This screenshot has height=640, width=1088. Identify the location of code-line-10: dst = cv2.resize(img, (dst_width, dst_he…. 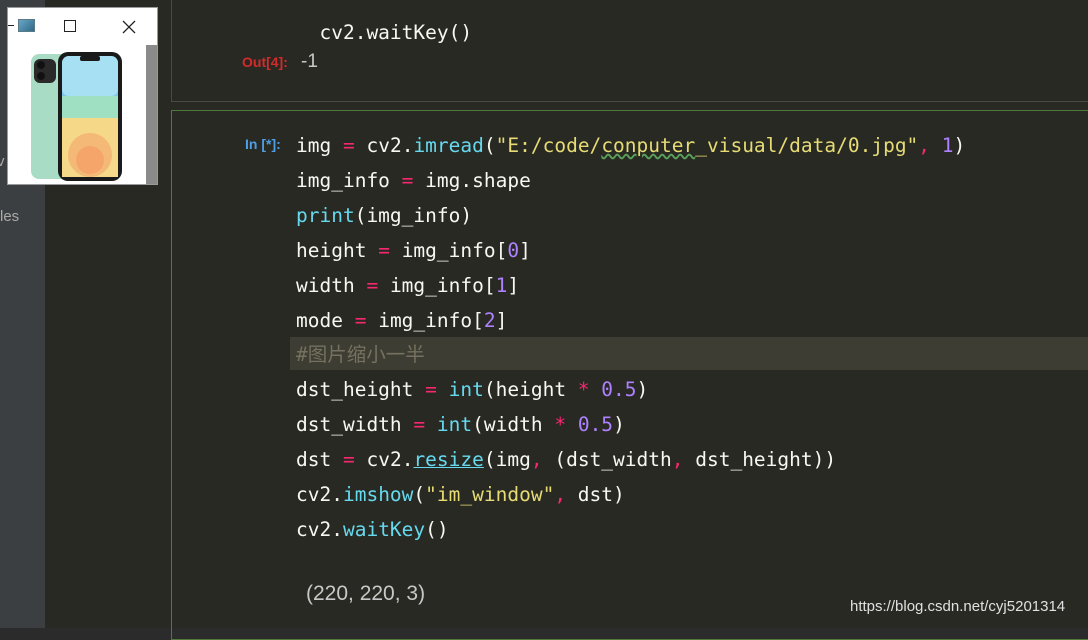
(566, 459).